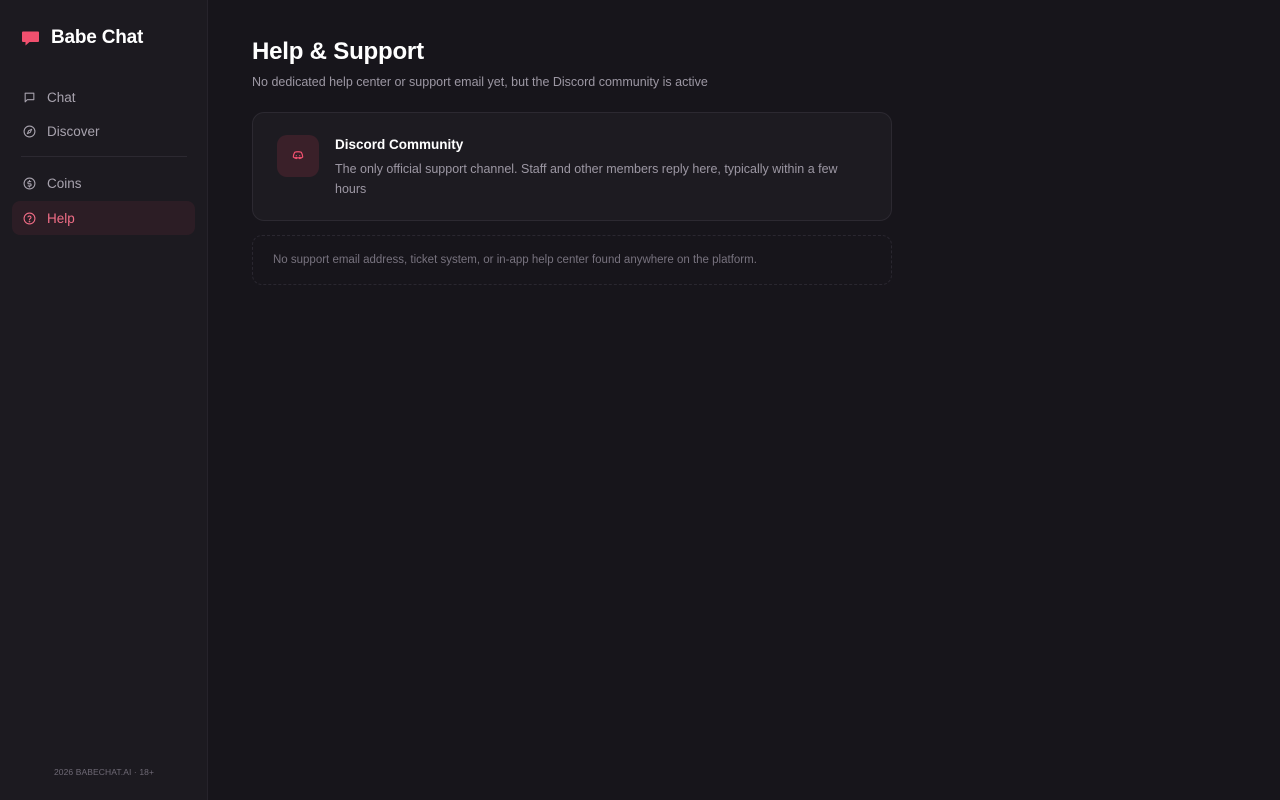  I want to click on sidebar-item-label: Discover, so click(73, 131).